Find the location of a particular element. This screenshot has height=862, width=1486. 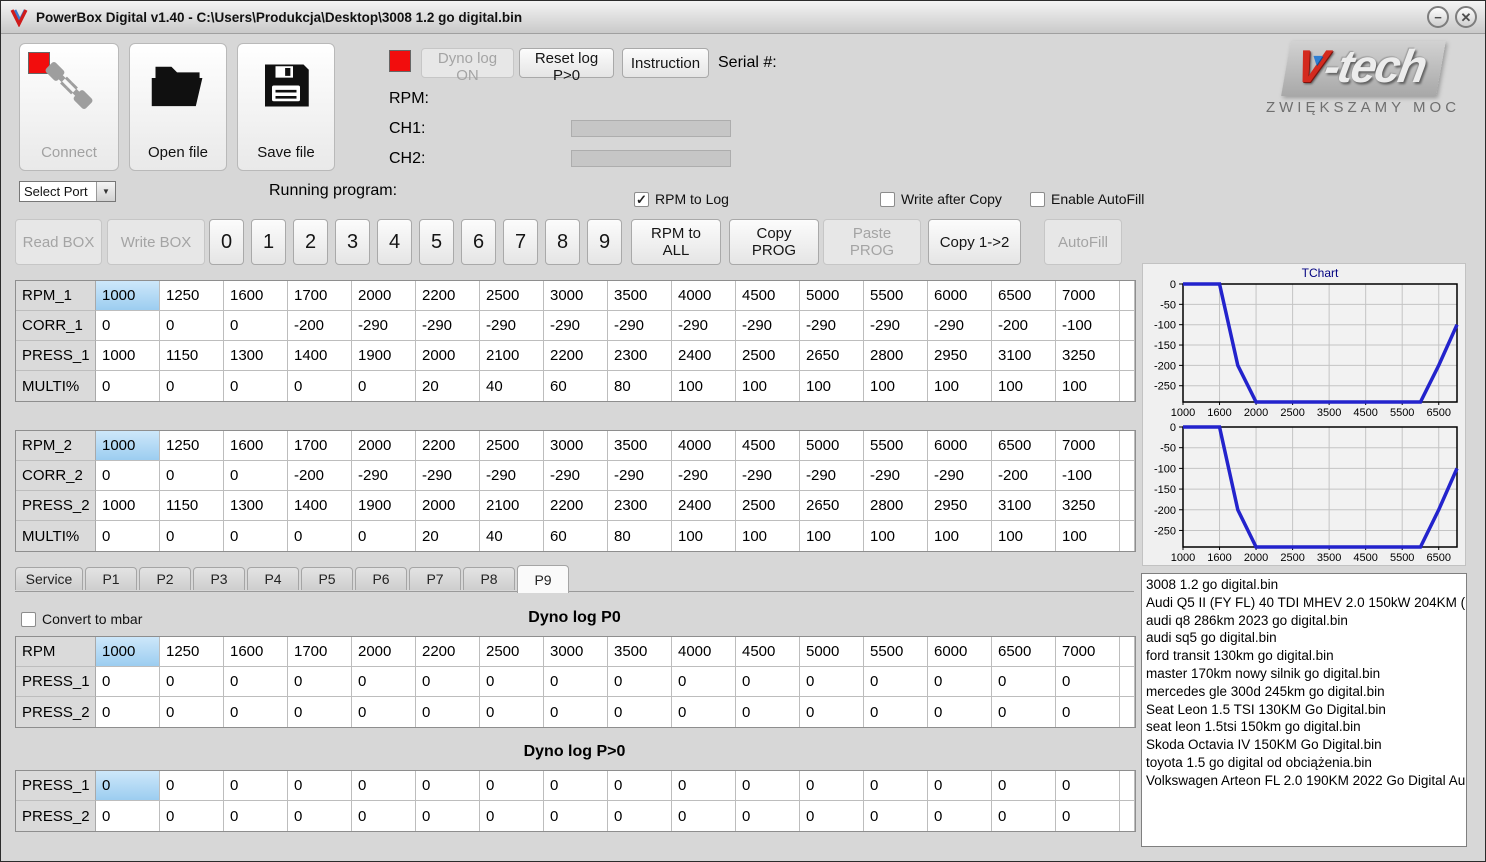

digit-button-9: 9 is located at coordinates (604, 242).